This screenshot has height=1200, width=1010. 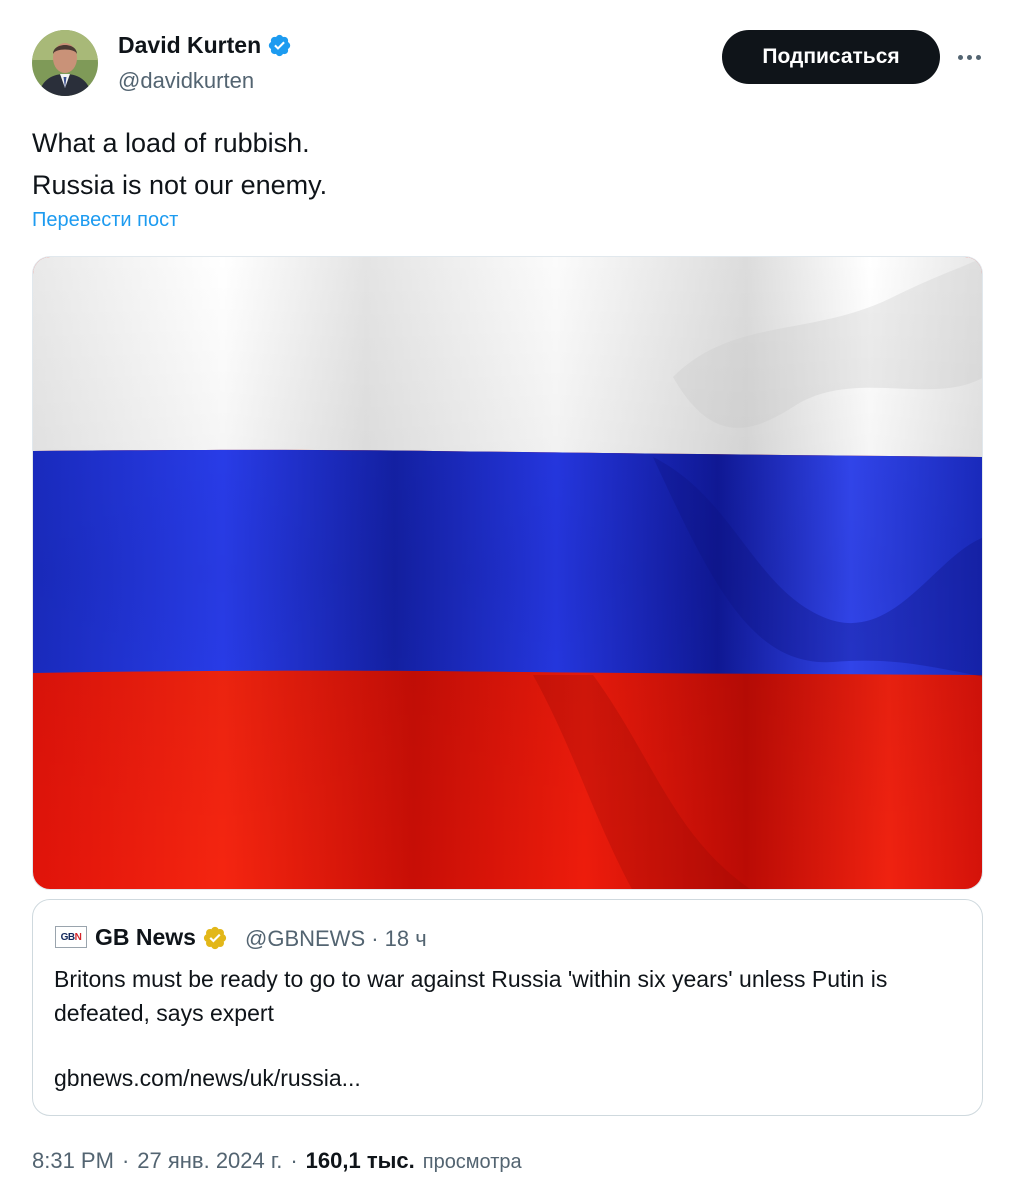 What do you see at coordinates (472, 1162) in the screenshot?
I see `views-label: просмотра` at bounding box center [472, 1162].